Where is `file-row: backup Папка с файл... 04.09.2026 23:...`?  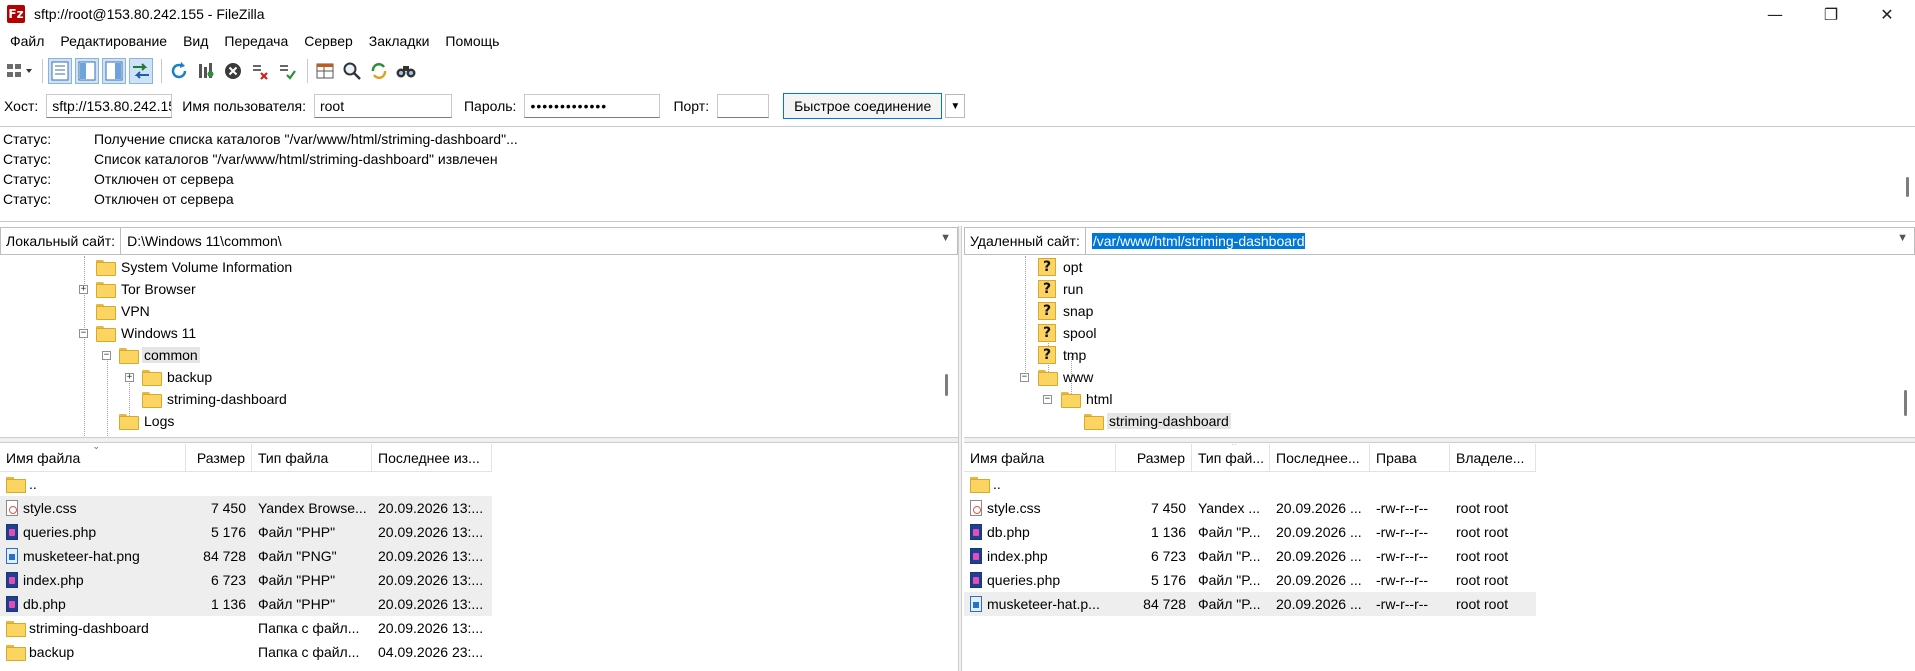
file-row: backup Папка с файл... 04.09.2026 23:... is located at coordinates (246, 652).